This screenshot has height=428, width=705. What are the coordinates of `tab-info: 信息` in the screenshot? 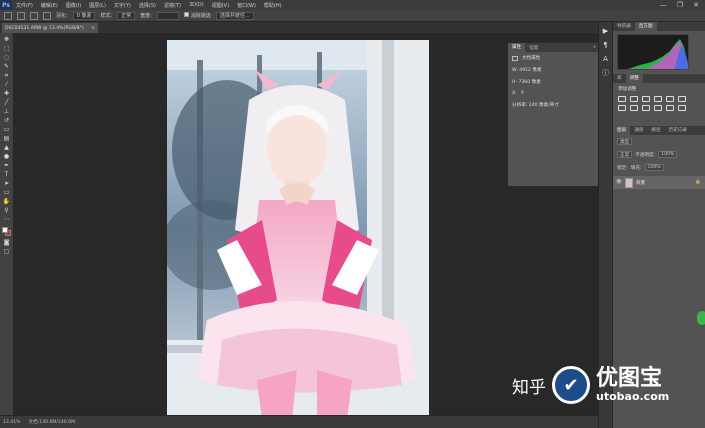 It's located at (533, 48).